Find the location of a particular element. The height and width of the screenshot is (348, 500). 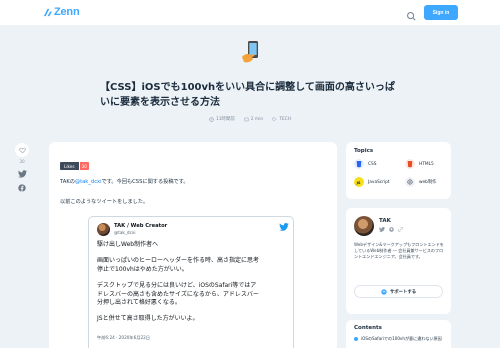

book-icon is located at coordinates (246, 119).